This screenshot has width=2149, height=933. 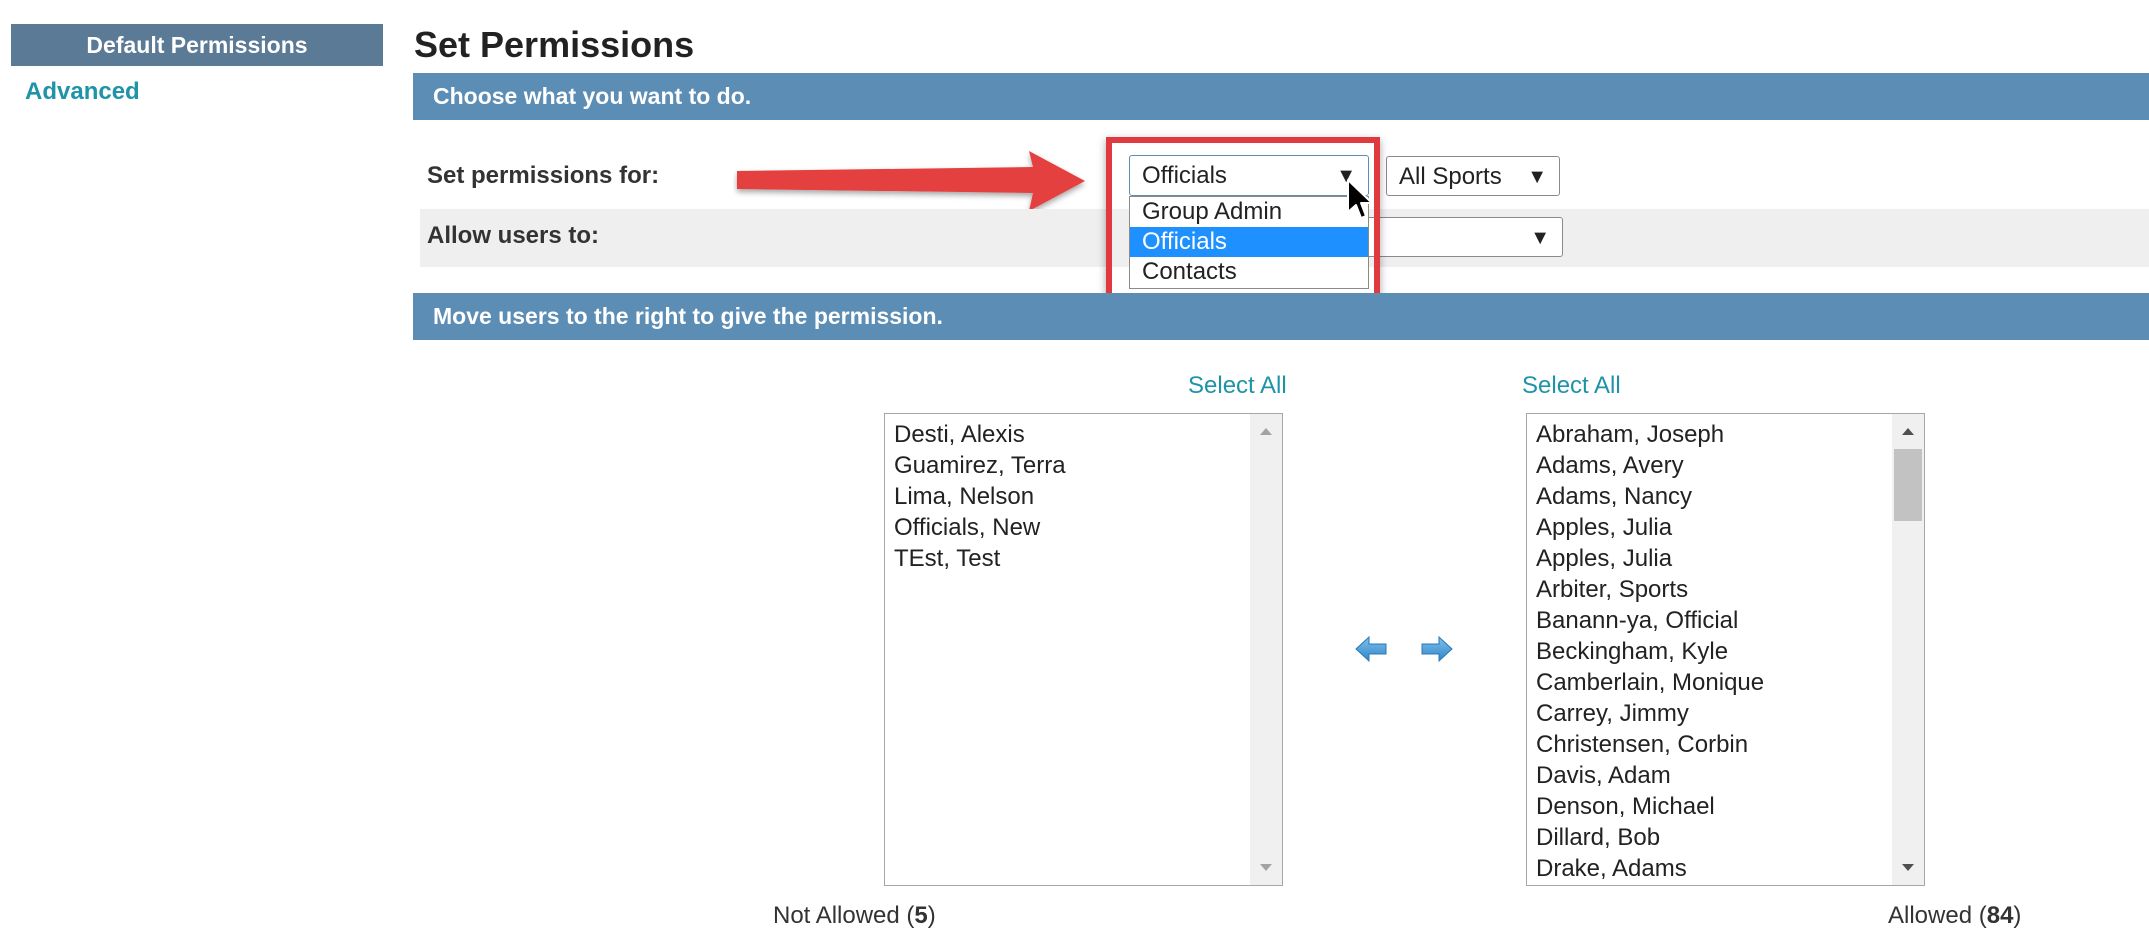 I want to click on mouse-cursor-icon, so click(x=1360, y=199).